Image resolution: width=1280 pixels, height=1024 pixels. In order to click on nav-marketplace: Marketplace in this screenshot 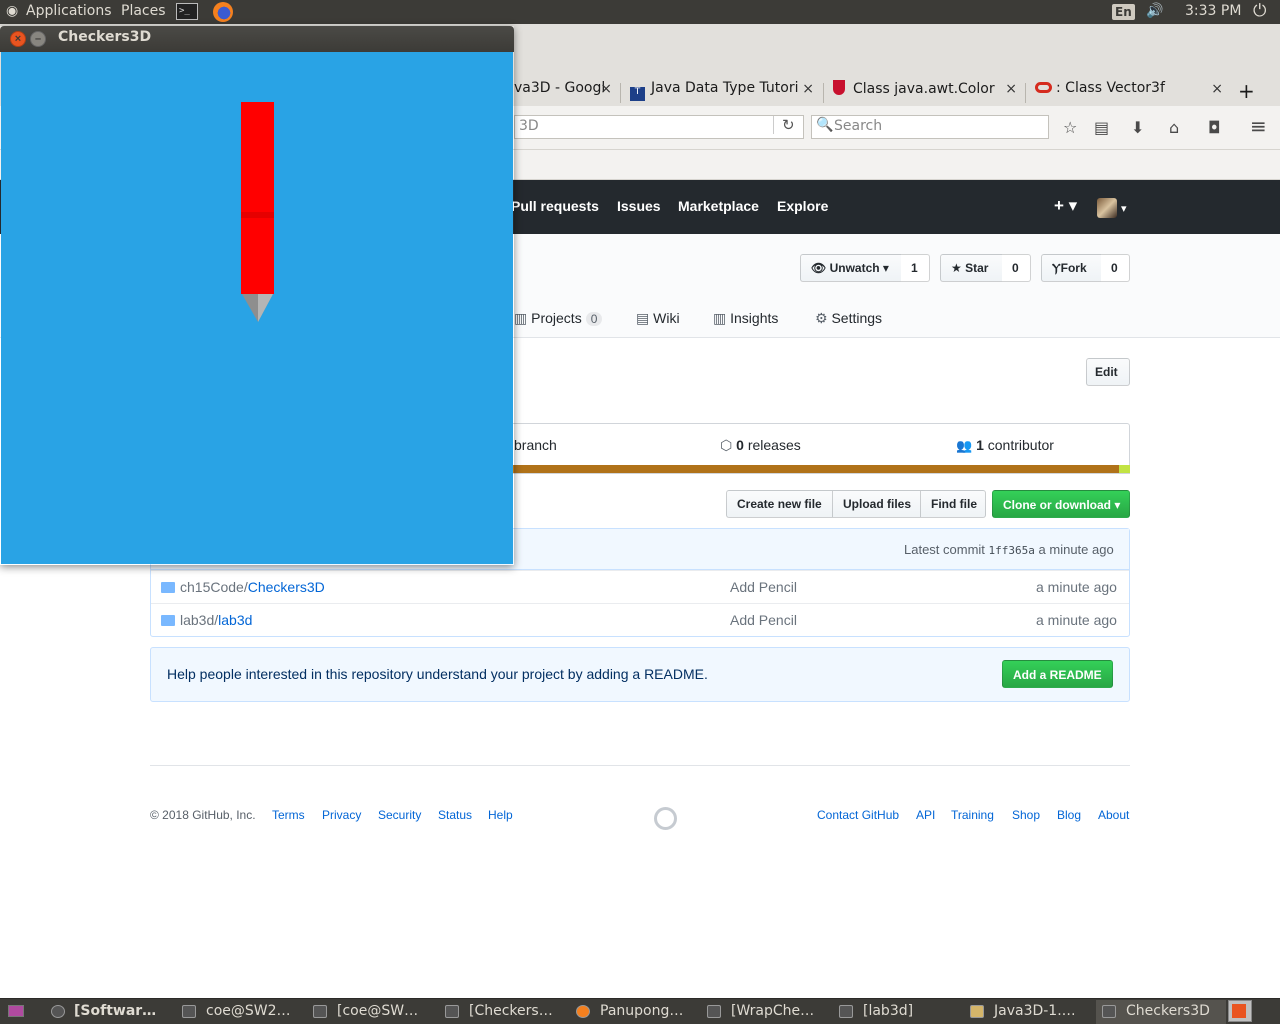, I will do `click(718, 206)`.